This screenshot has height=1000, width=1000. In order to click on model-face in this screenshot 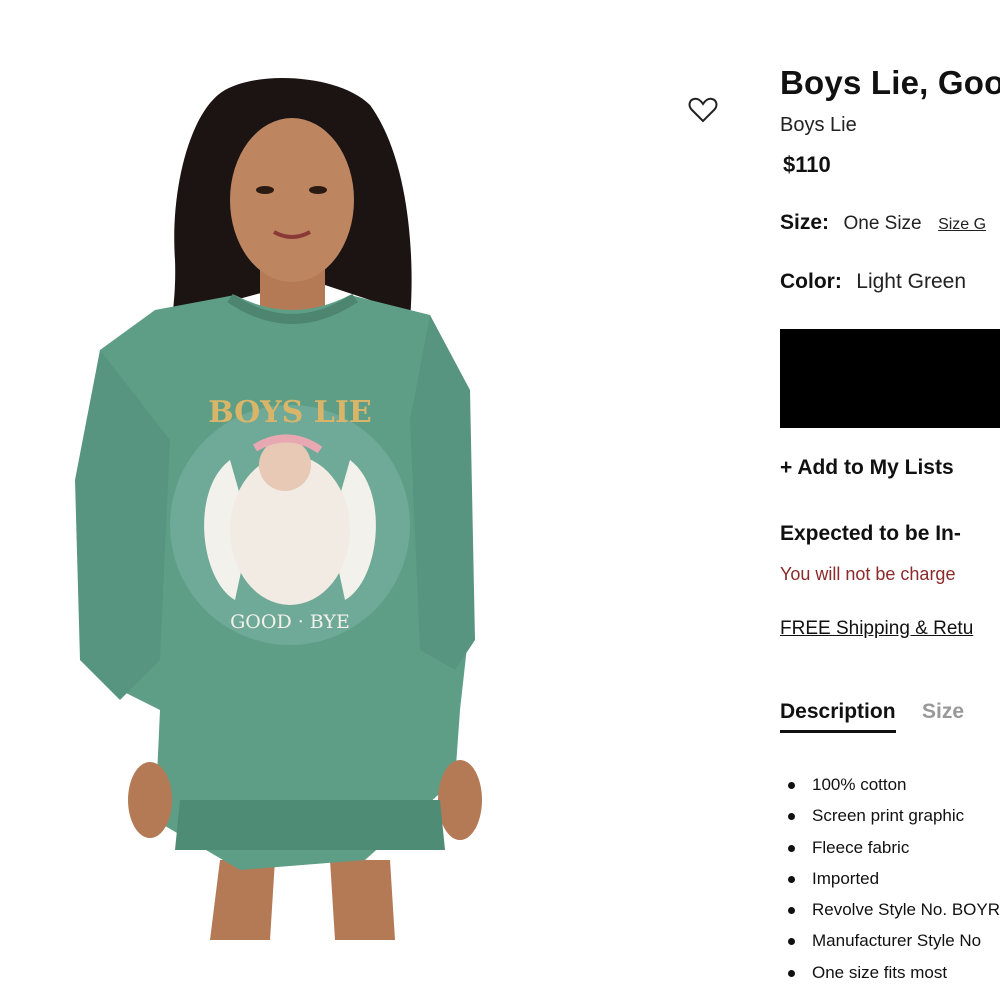, I will do `click(292, 200)`.